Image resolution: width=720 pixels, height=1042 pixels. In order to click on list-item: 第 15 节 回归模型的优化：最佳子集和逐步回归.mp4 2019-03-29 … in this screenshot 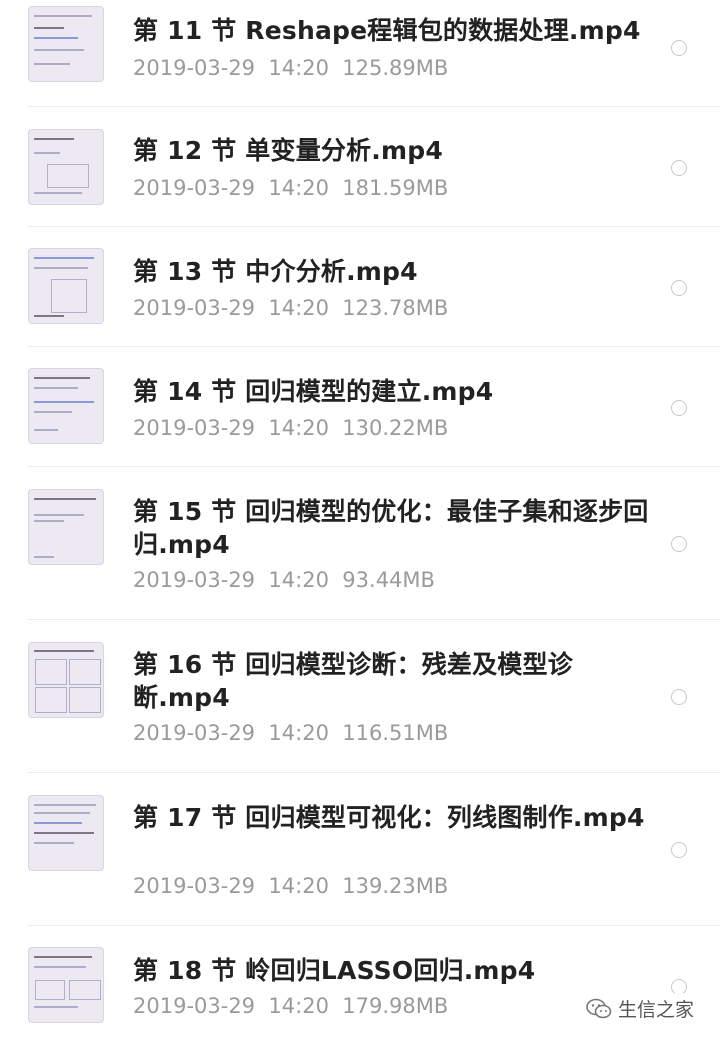, I will do `click(360, 543)`.